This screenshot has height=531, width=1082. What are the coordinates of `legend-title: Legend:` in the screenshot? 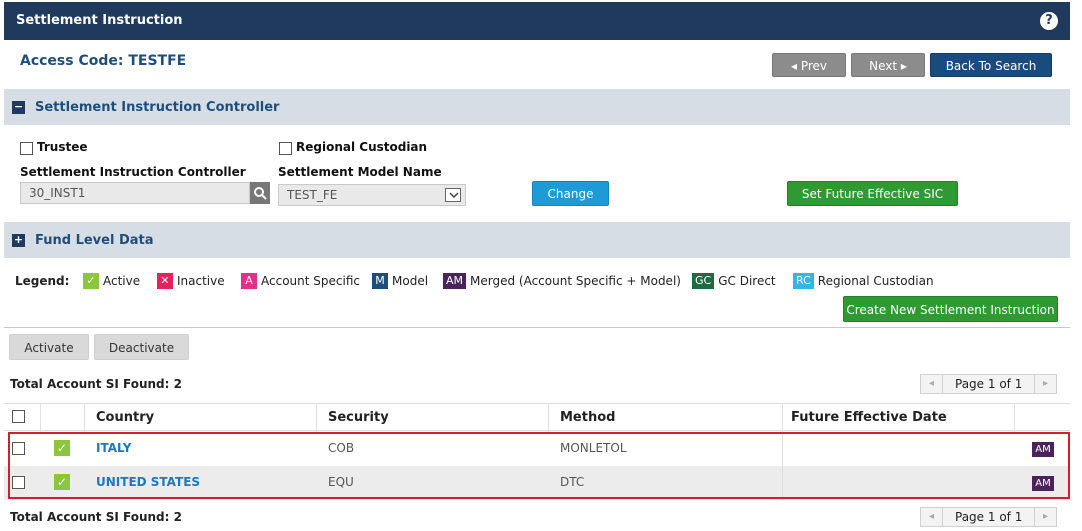 It's located at (42, 281).